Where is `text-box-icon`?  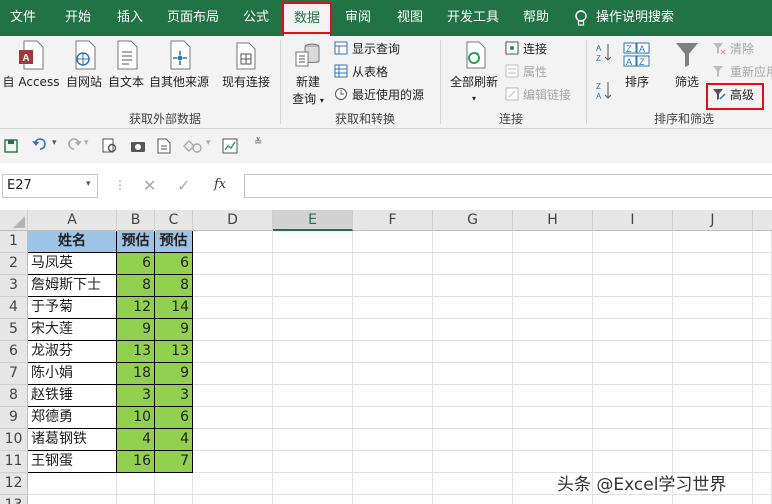 text-box-icon is located at coordinates (164, 147).